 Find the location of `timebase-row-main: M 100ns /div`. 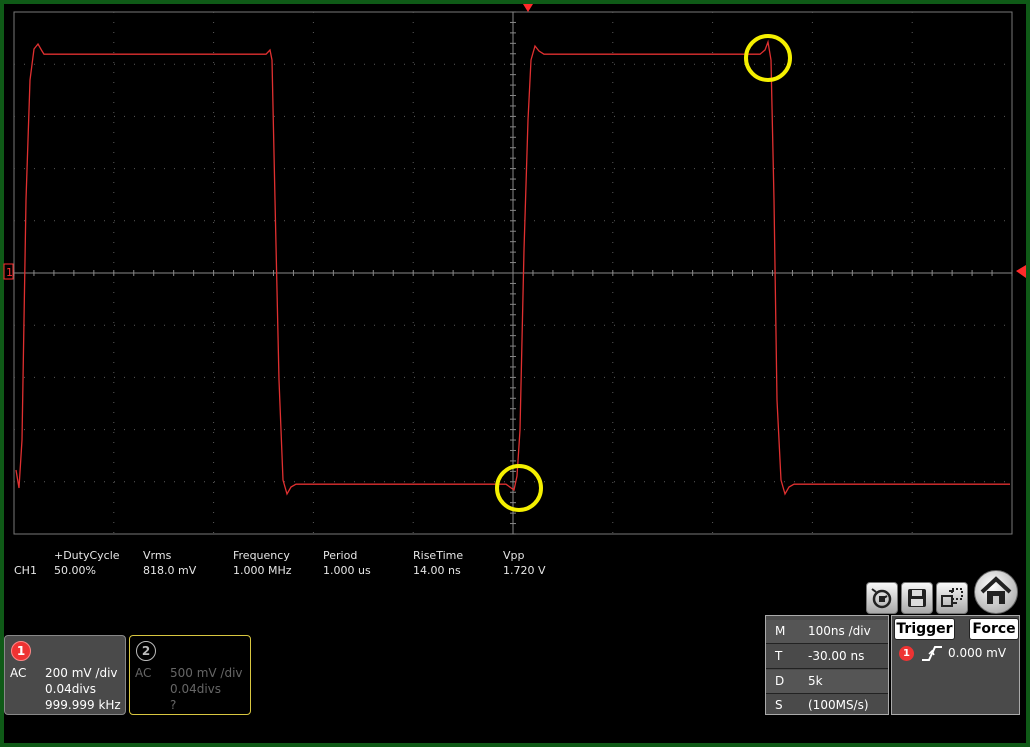

timebase-row-main: M 100ns /div is located at coordinates (827, 632).